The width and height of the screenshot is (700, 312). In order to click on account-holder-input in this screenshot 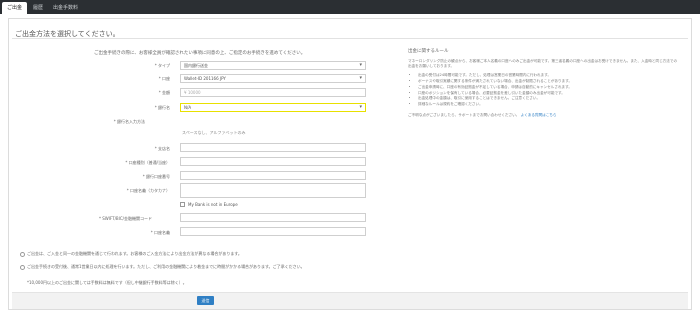, I will do `click(273, 190)`.